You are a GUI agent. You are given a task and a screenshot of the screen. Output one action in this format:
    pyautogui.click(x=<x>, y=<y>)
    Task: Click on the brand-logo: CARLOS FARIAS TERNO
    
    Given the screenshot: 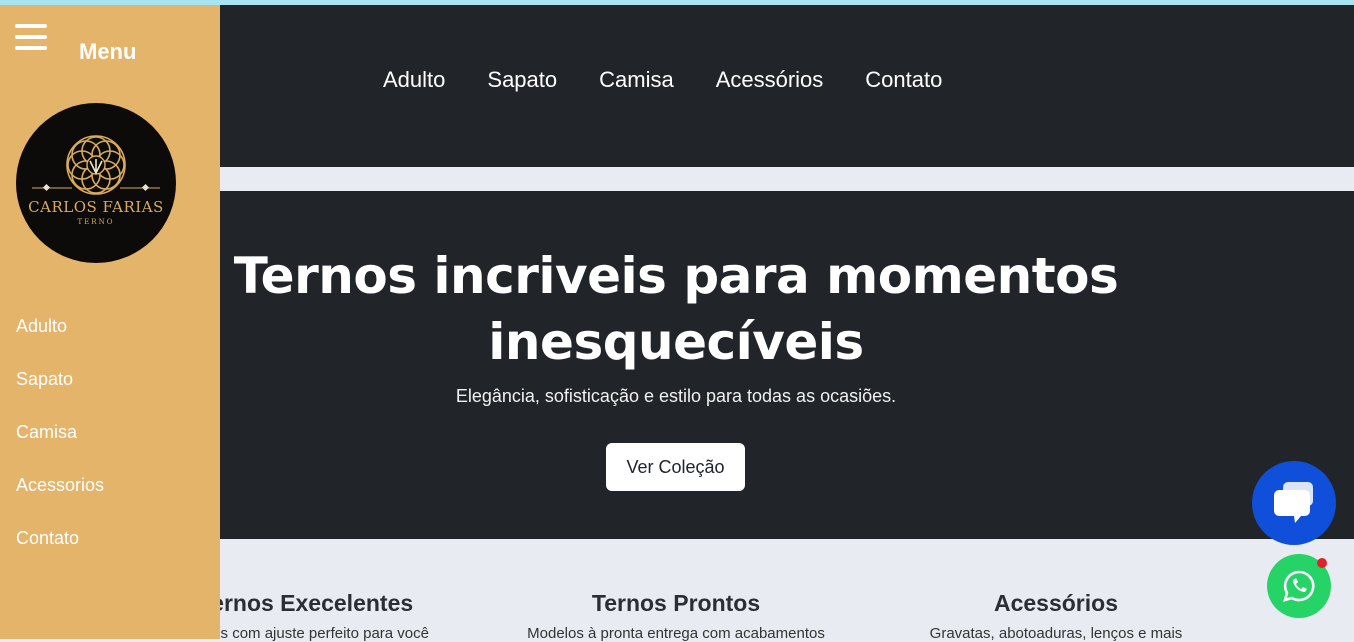 What is the action you would take?
    pyautogui.click(x=96, y=183)
    